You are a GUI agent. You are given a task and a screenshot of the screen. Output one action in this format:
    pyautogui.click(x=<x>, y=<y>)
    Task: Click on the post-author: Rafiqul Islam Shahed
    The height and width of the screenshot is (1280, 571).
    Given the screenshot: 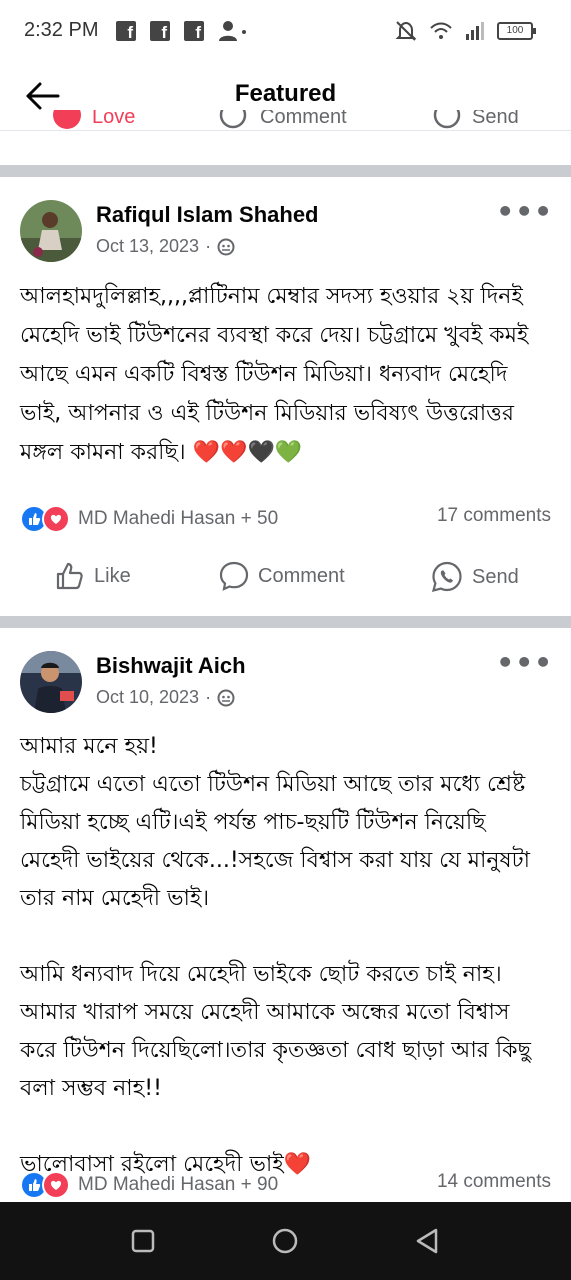 What is the action you would take?
    pyautogui.click(x=207, y=215)
    